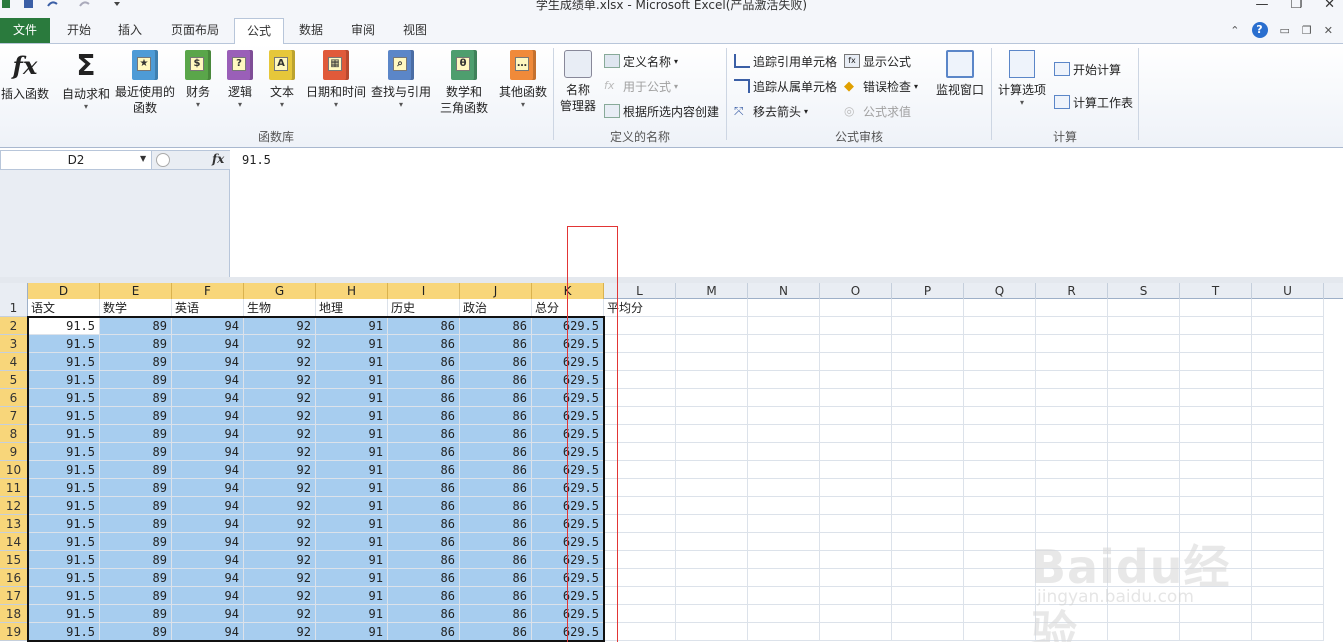  What do you see at coordinates (785, 86) in the screenshot?
I see `trace-dependents-button: 追踪从属单元格` at bounding box center [785, 86].